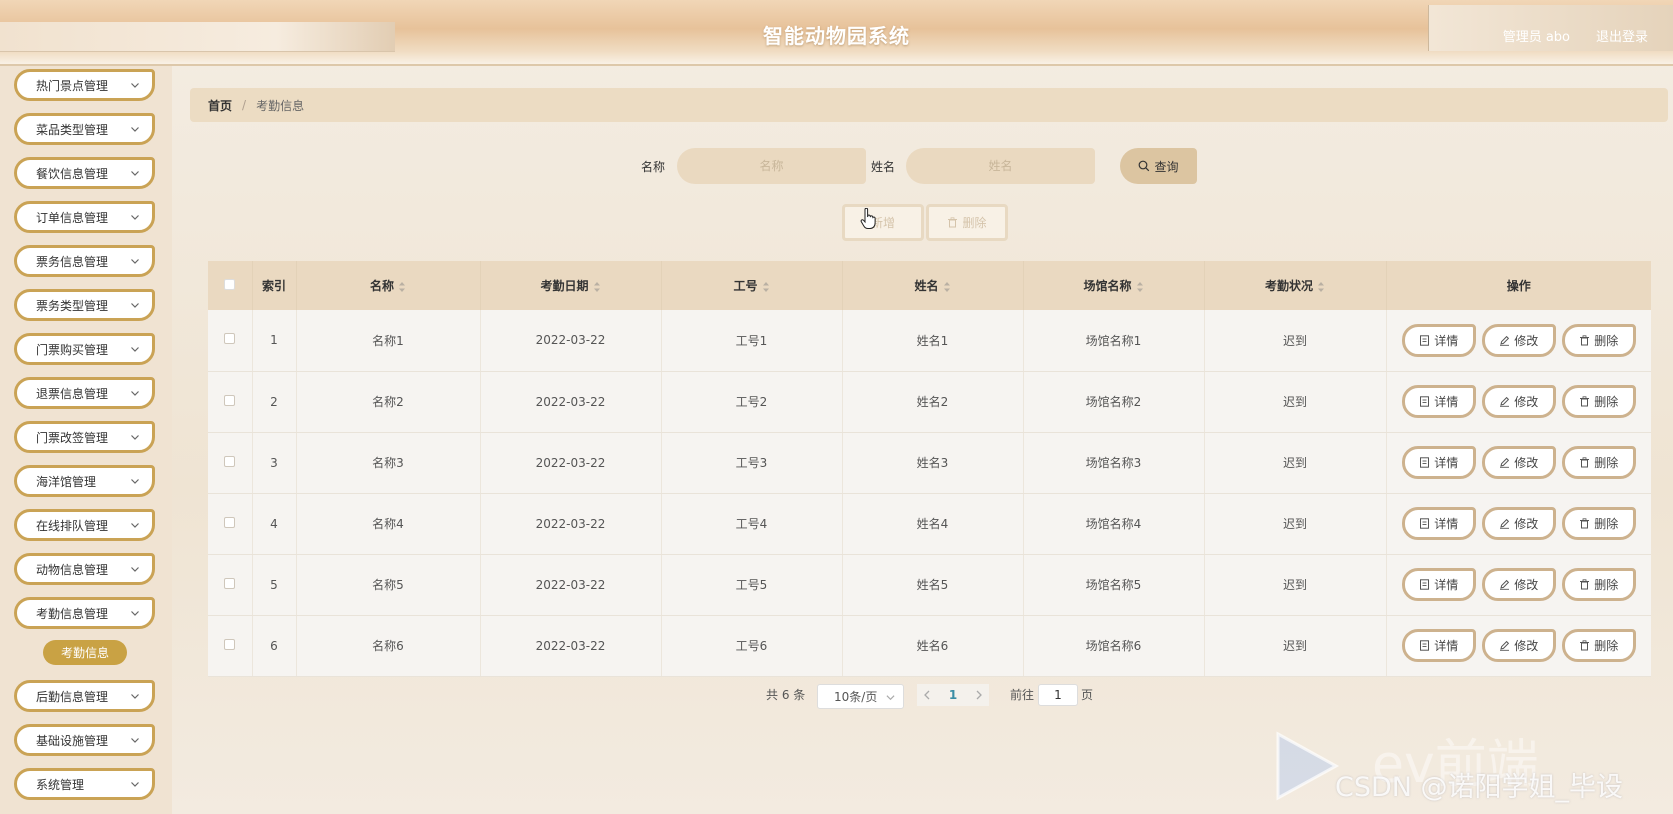 The image size is (1673, 814). I want to click on pagination-current-page: 1, so click(953, 695).